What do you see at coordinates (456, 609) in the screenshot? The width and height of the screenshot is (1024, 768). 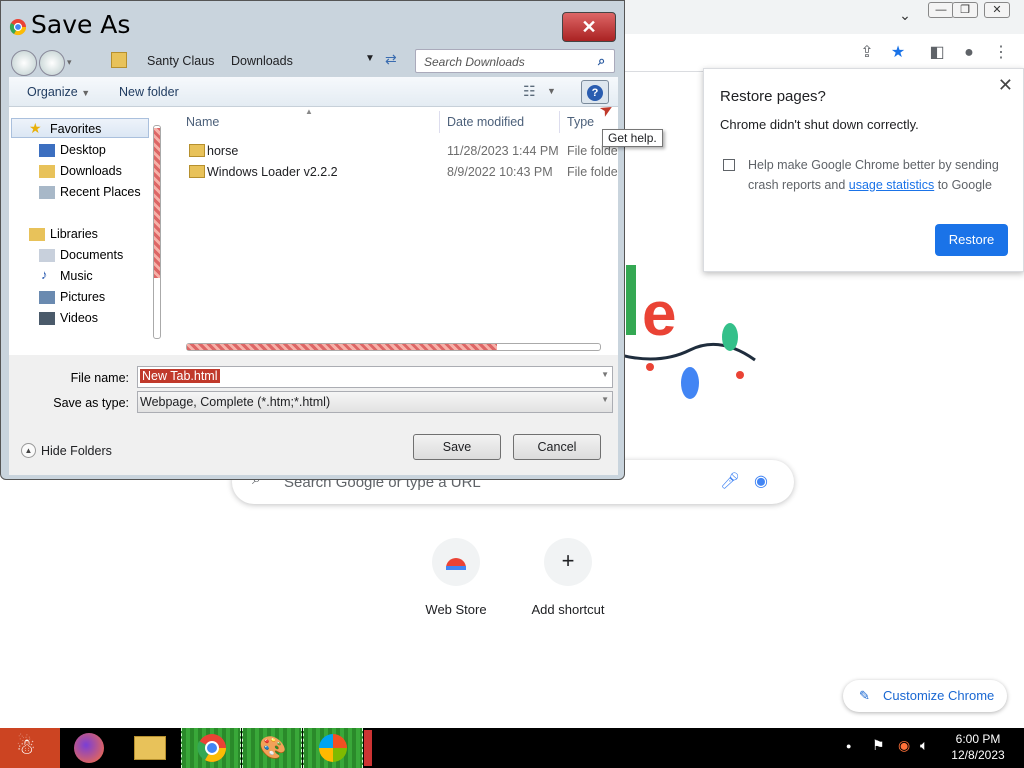 I see `shortcut-label: Web Store` at bounding box center [456, 609].